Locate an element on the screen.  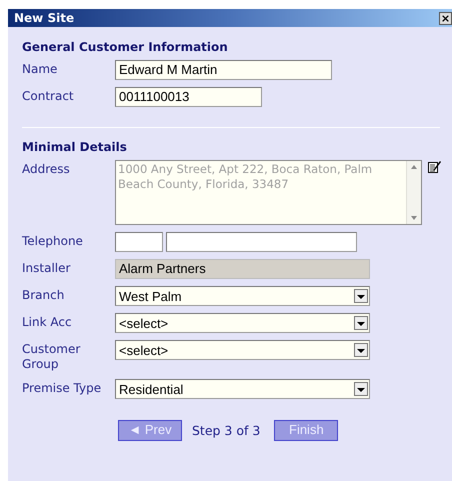
field-label: Address is located at coordinates (46, 169).